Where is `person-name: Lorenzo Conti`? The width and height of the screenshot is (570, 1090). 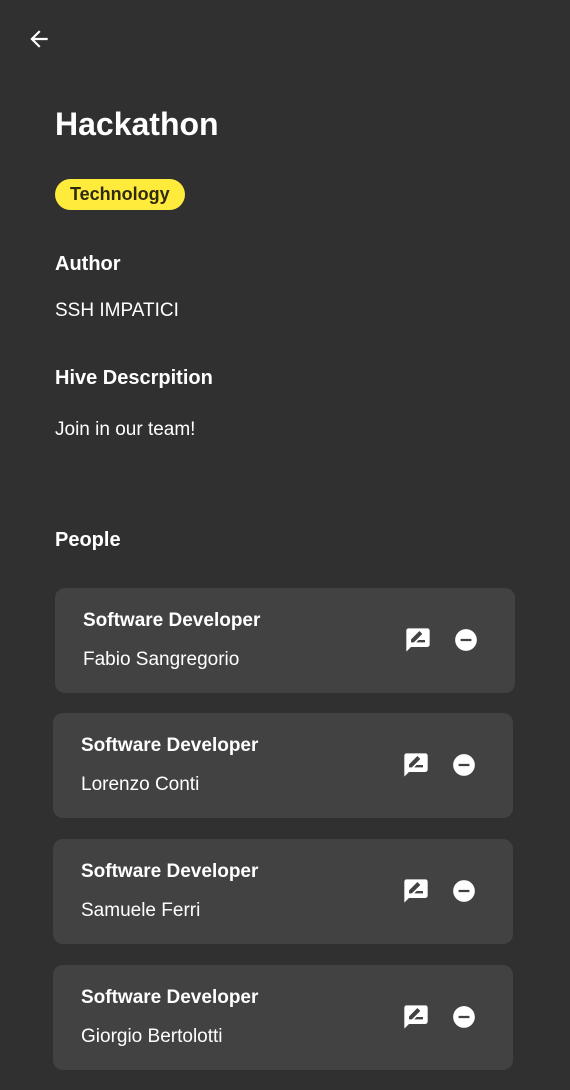 person-name: Lorenzo Conti is located at coordinates (140, 784).